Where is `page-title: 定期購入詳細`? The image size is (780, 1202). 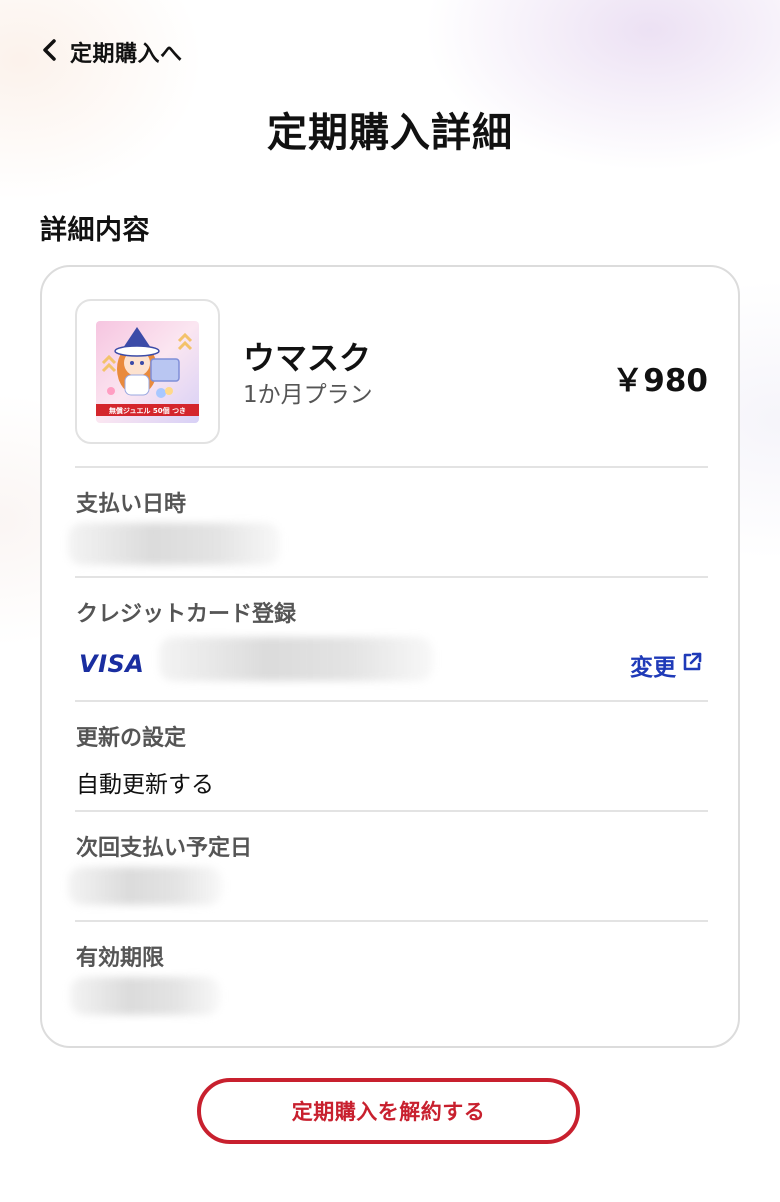
page-title: 定期購入詳細 is located at coordinates (390, 133).